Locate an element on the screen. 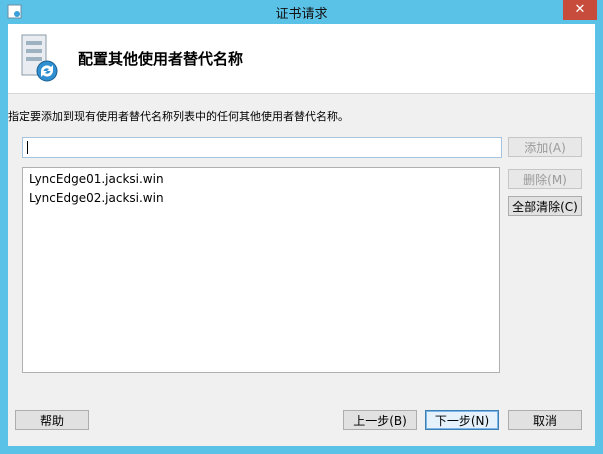 This screenshot has height=454, width=603. text-caret is located at coordinates (27, 147).